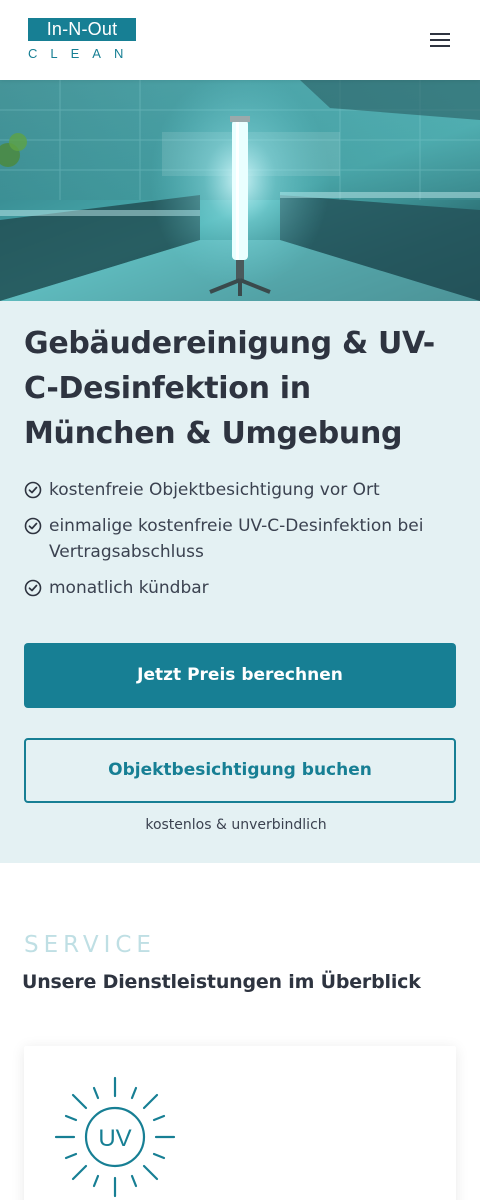  Describe the element at coordinates (90, 945) in the screenshot. I see `services-eyebrow: SERVICE` at that location.